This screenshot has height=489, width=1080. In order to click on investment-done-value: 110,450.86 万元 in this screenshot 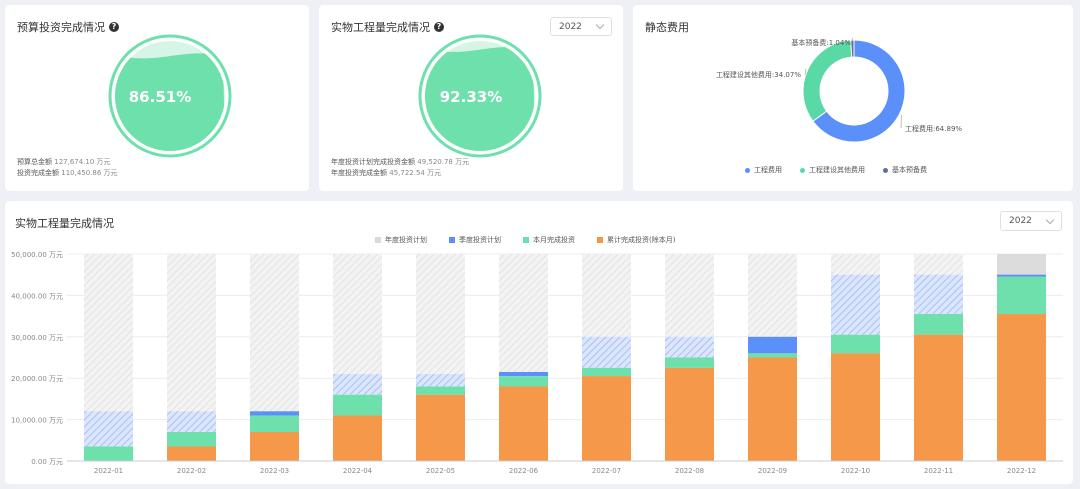, I will do `click(89, 173)`.